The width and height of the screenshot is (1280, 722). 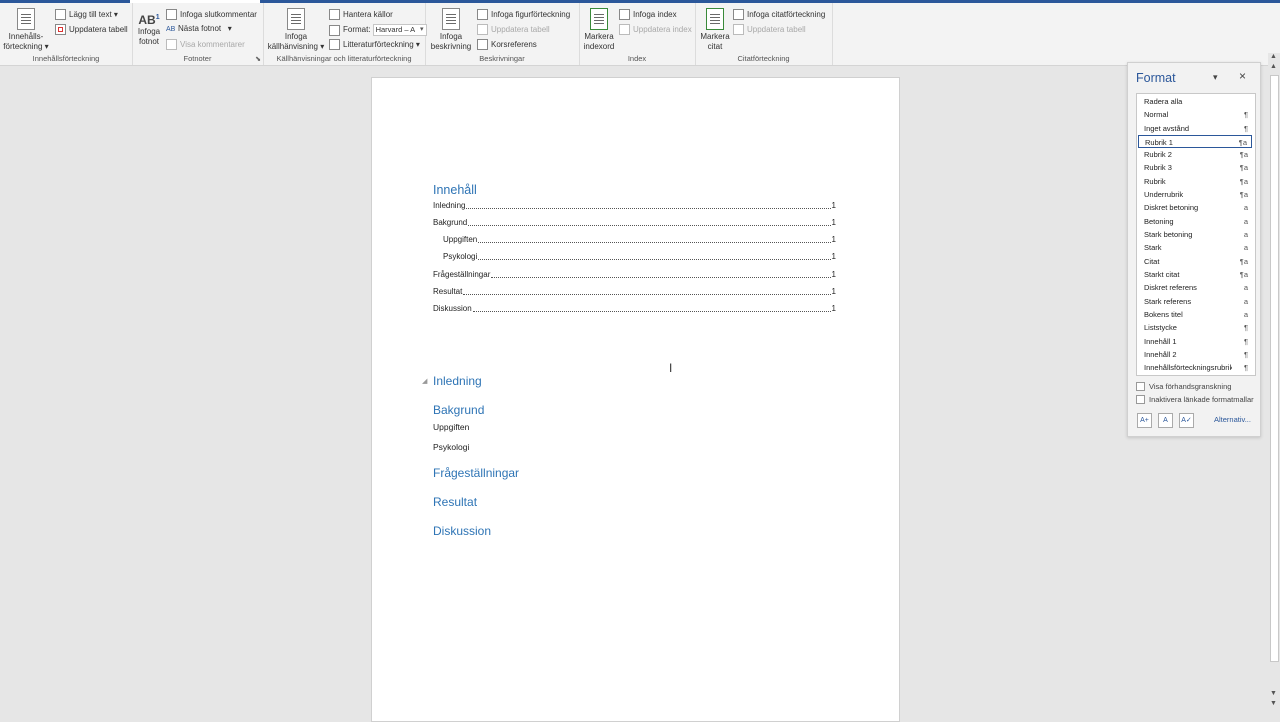 I want to click on bibliography-icon, so click(x=334, y=44).